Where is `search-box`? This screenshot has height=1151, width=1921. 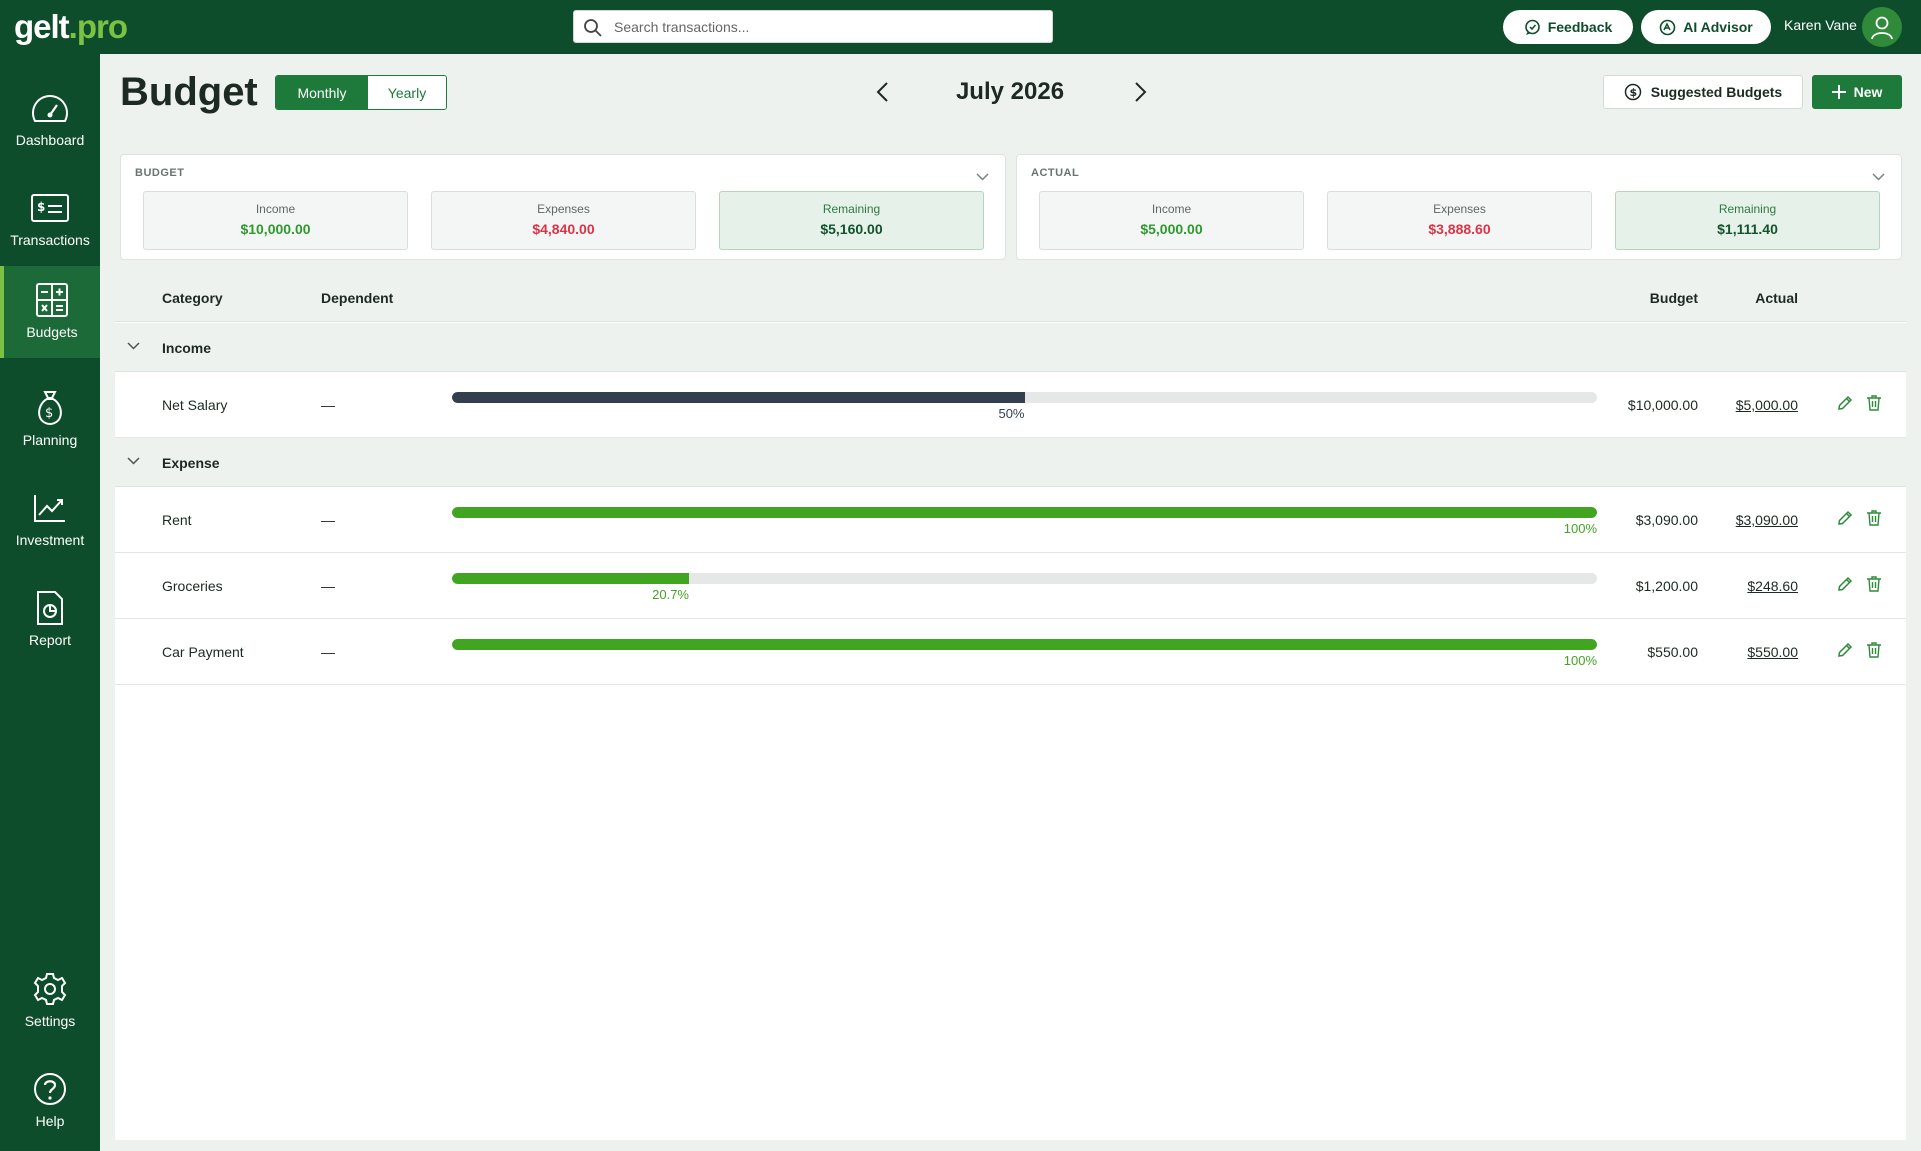 search-box is located at coordinates (813, 26).